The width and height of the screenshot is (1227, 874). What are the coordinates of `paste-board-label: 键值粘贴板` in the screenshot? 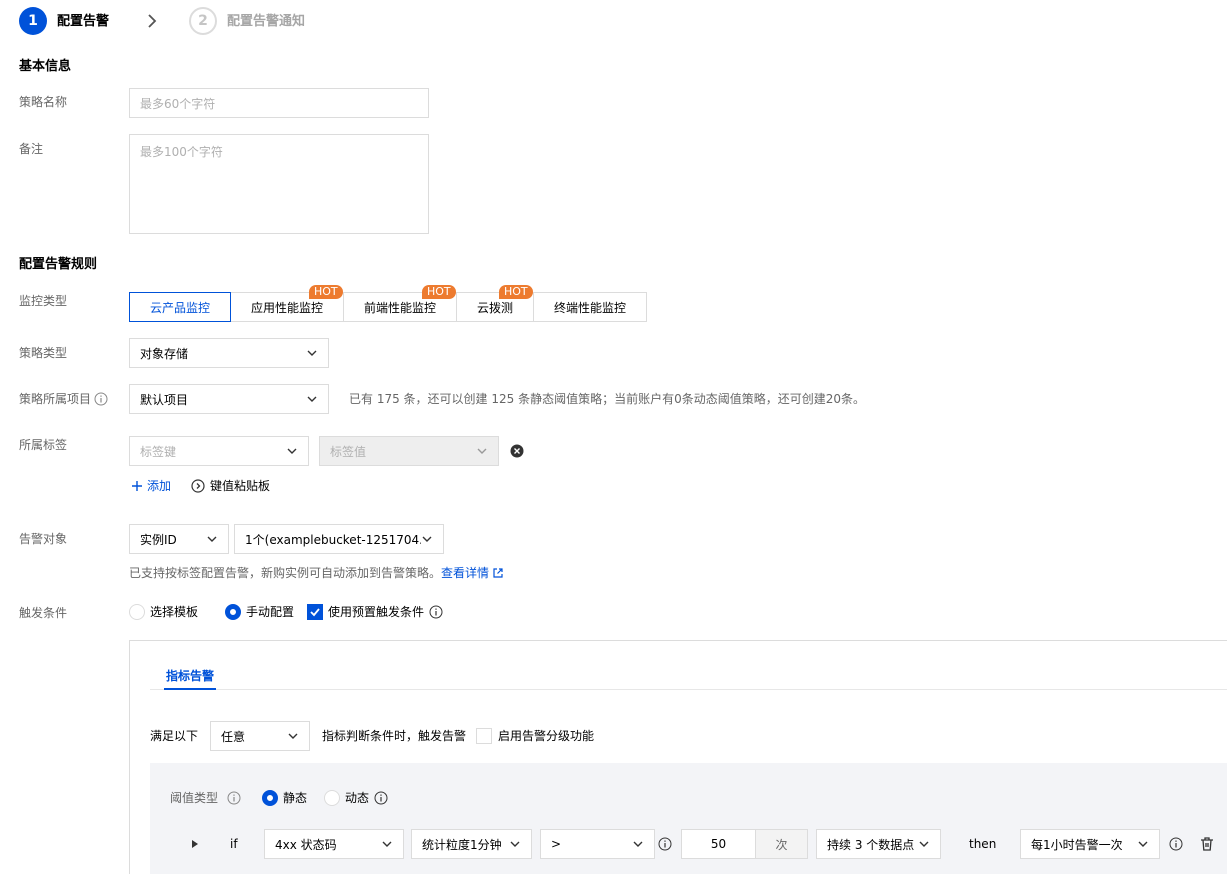 It's located at (240, 486).